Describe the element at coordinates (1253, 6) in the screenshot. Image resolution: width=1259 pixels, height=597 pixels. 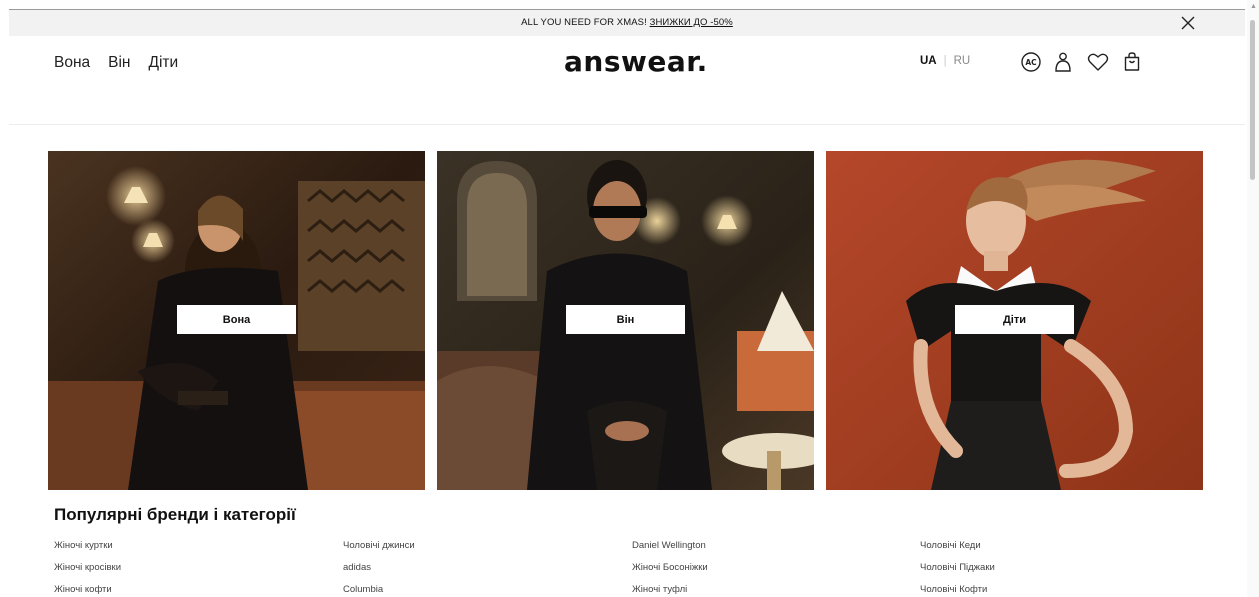
I see `scroll-up-arrow-icon: ▲` at that location.